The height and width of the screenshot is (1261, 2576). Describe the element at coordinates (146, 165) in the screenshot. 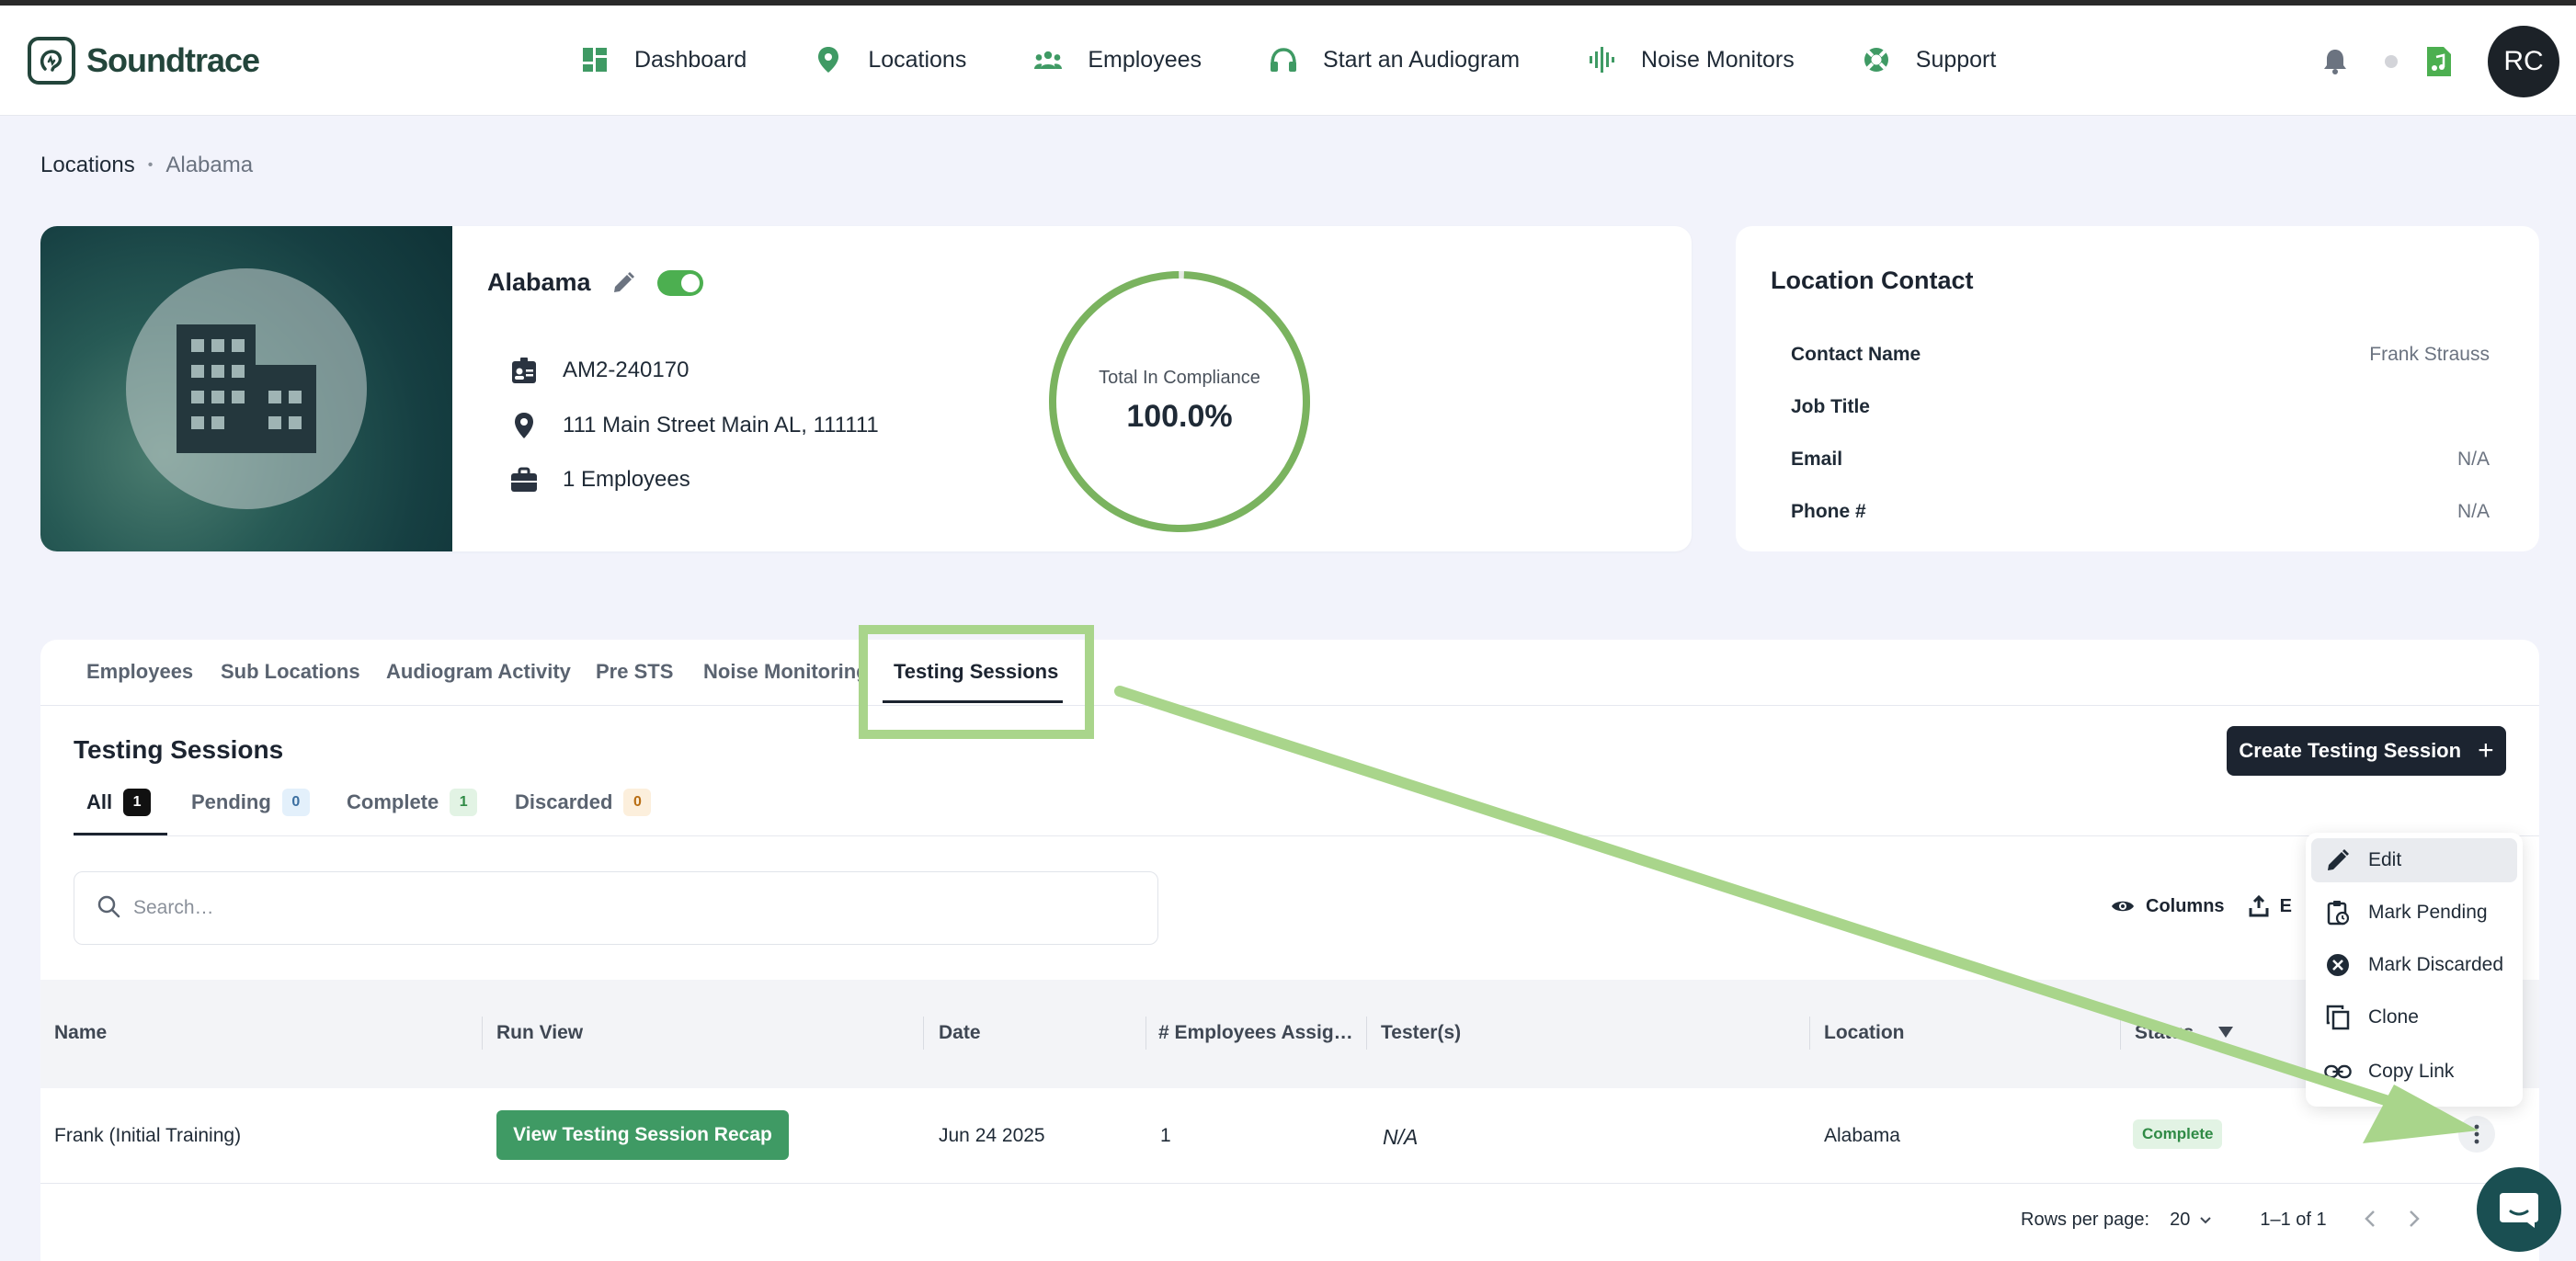

I see `breadcrumb: Locations • Alabama` at that location.